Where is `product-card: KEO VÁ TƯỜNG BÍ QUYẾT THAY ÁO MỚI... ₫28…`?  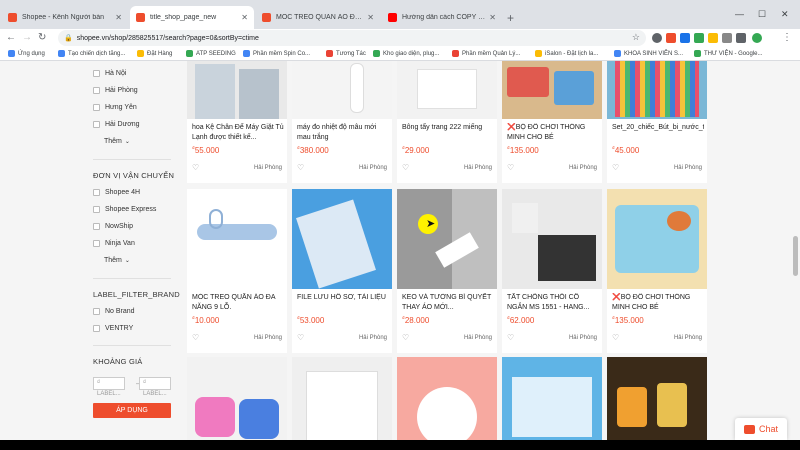 product-card: KEO VÁ TƯỜNG BÍ QUYẾT THAY ÁO MỚI... ₫28… is located at coordinates (447, 271).